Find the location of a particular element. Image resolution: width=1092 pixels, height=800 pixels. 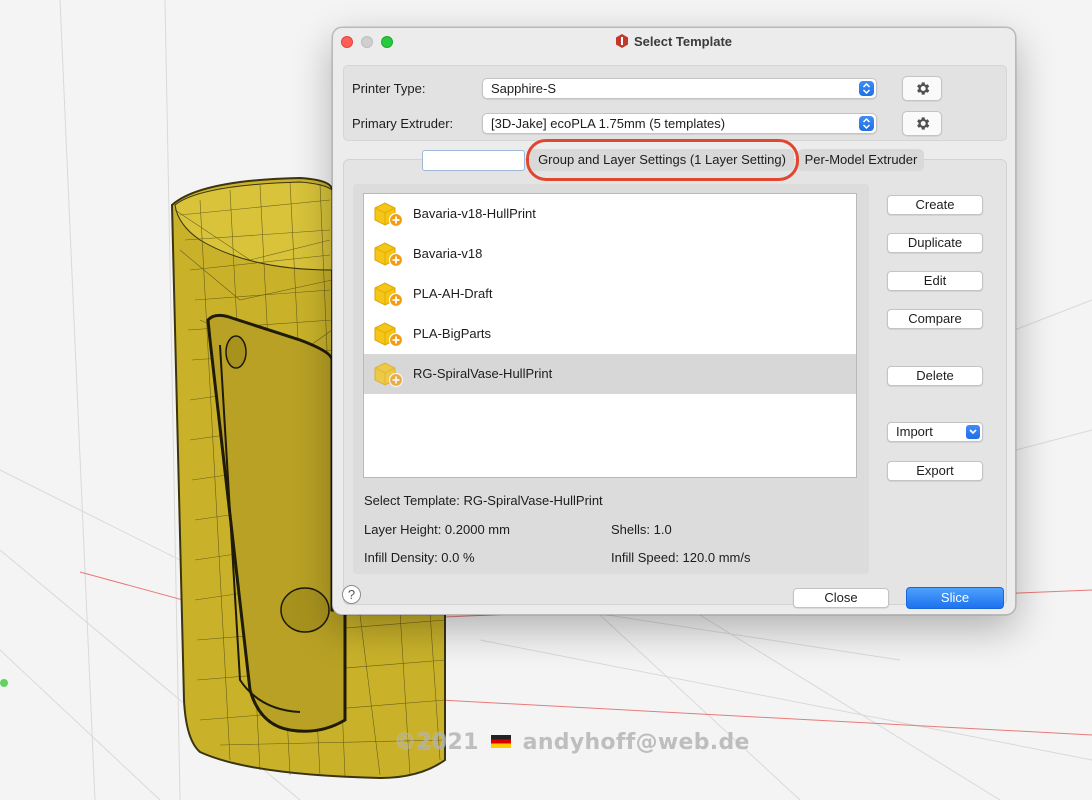

printer-type-select: Sapphire-S is located at coordinates (679, 88).